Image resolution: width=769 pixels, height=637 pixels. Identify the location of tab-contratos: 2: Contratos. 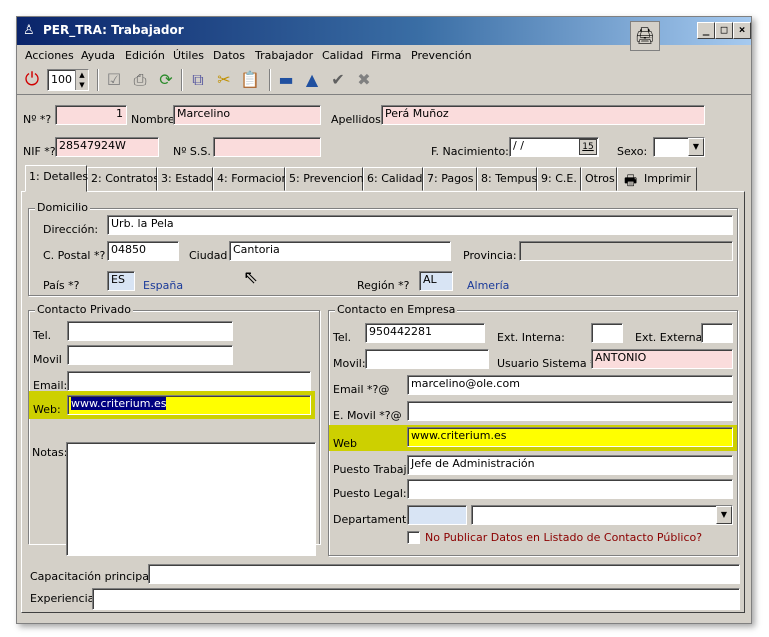
(123, 179).